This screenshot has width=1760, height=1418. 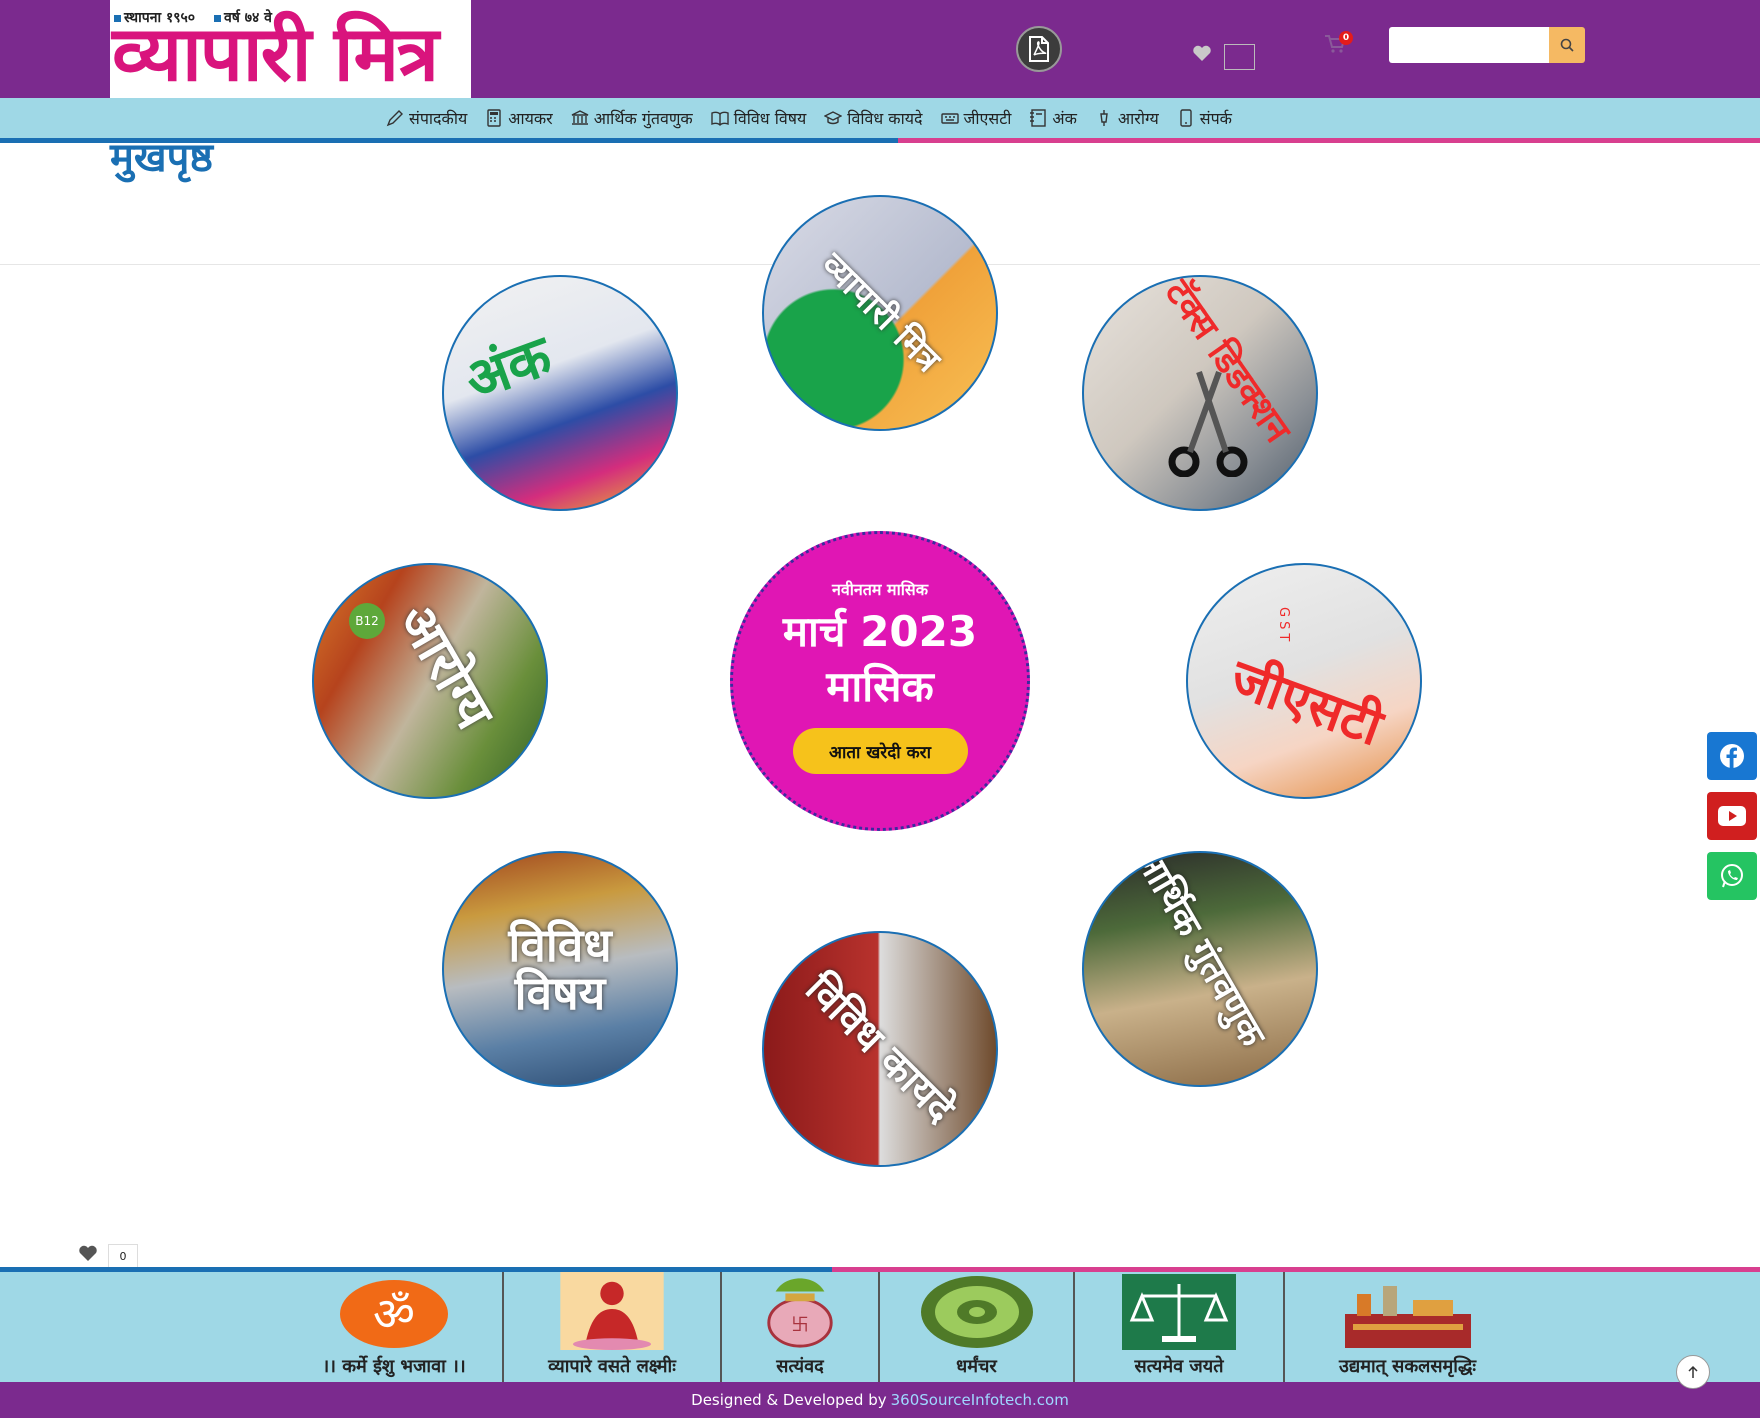 I want to click on kalash-icon: 卐, so click(x=800, y=1313).